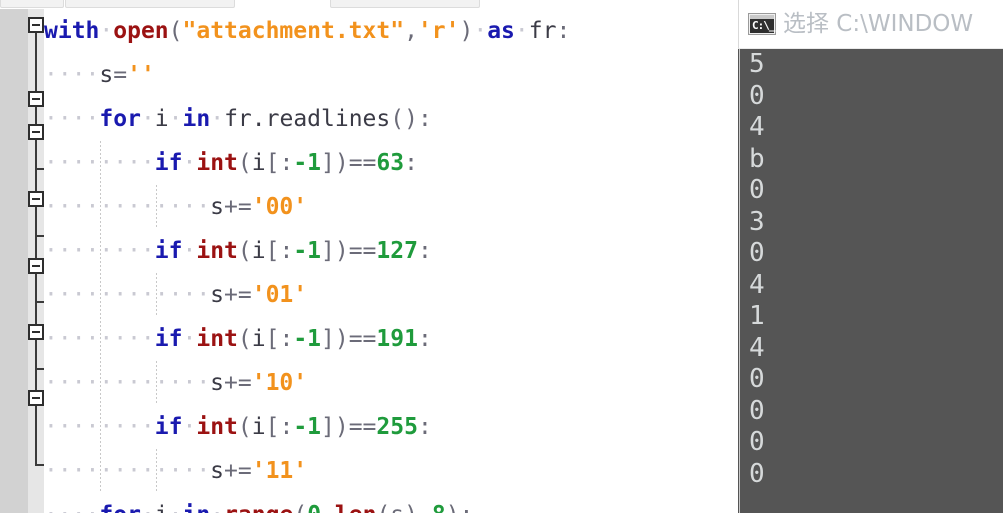 This screenshot has width=1003, height=513. I want to click on code-line: with·open("attachment.txt",'r')·as·fr:, so click(391, 31).